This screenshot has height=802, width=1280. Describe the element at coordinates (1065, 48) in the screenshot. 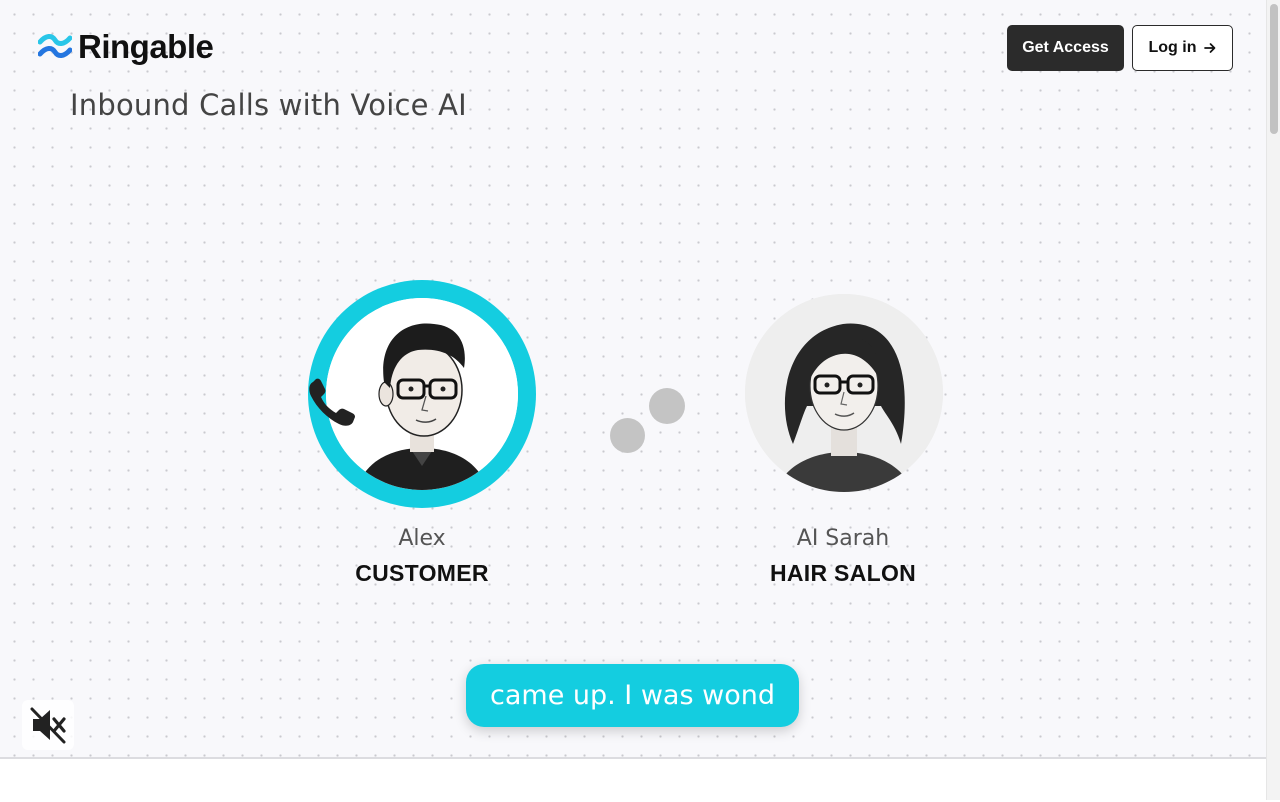

I see `get-access-button: Get Access` at that location.